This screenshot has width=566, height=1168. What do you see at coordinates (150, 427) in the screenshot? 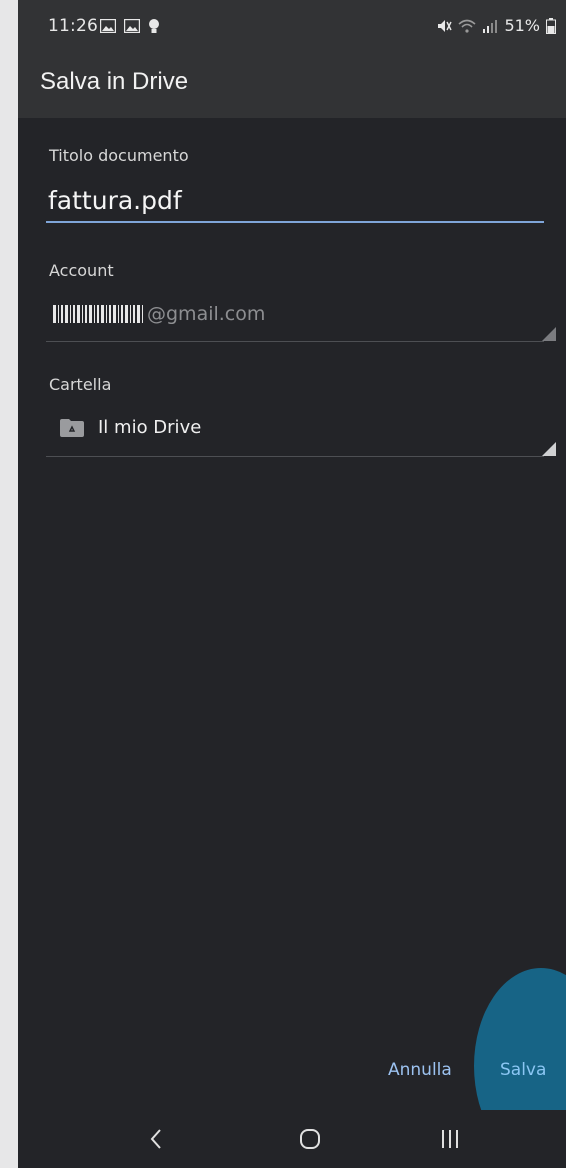
I see `folder-name: Il mio Drive` at bounding box center [150, 427].